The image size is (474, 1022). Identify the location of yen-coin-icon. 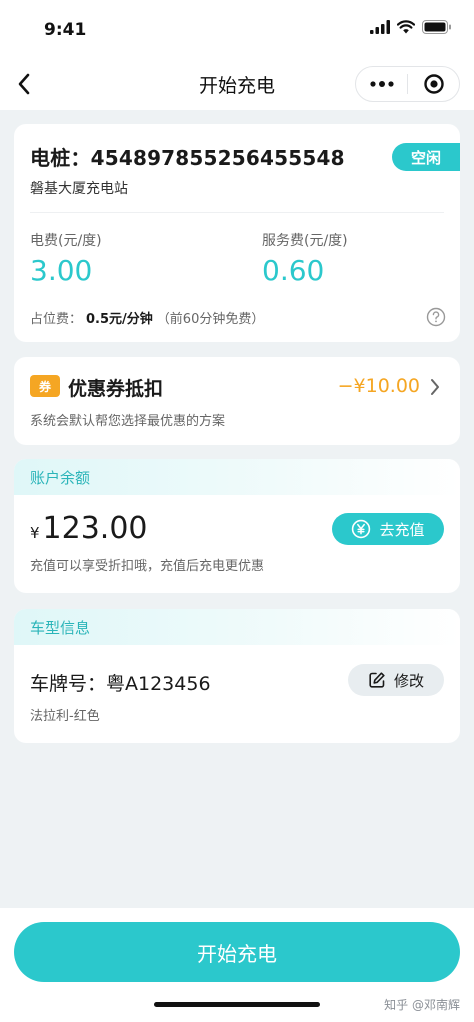
(361, 529).